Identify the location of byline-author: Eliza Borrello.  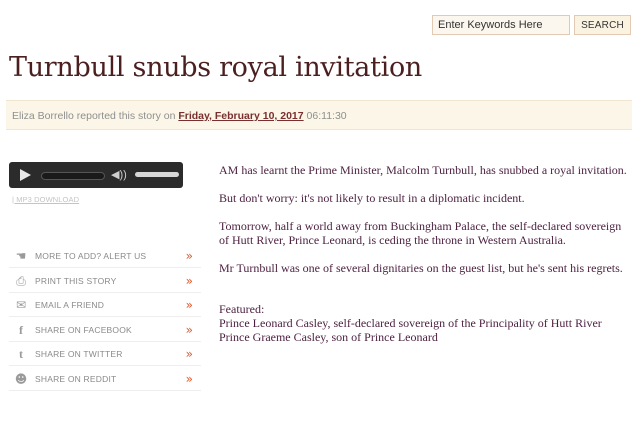
(43, 116).